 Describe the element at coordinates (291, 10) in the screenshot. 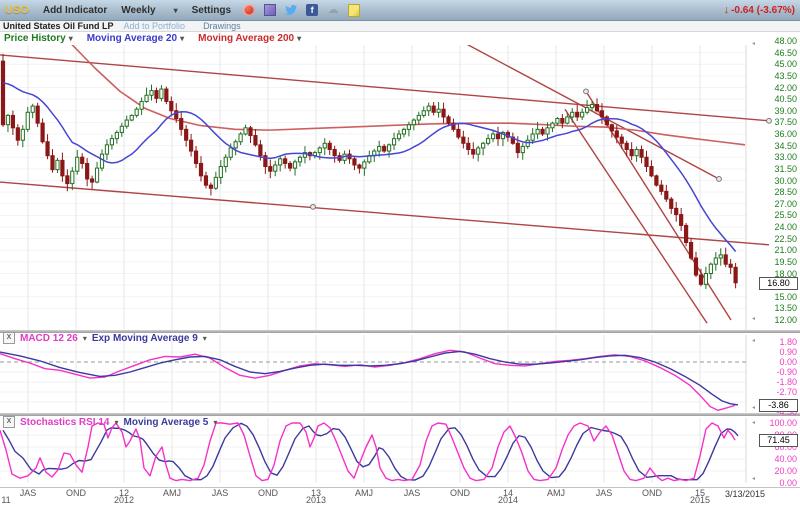

I see `twitter-icon` at that location.